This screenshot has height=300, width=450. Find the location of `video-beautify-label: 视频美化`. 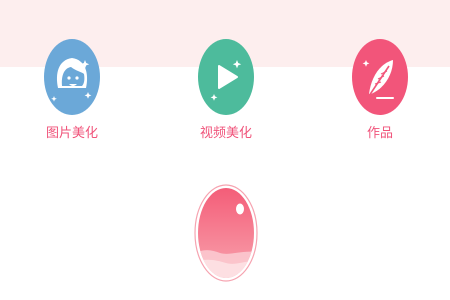

video-beautify-label: 视频美化 is located at coordinates (225, 133).